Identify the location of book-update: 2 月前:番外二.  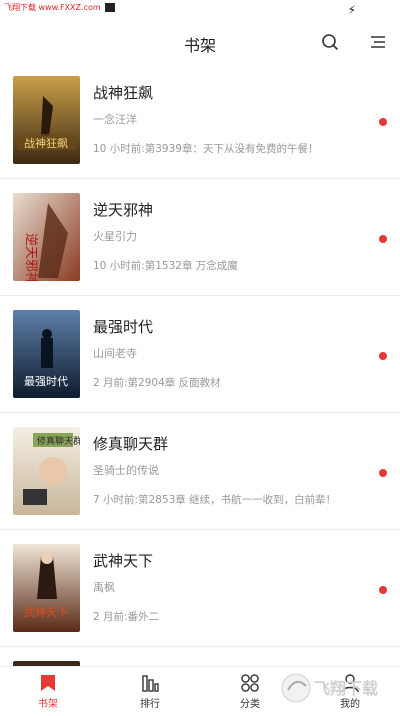
(126, 616).